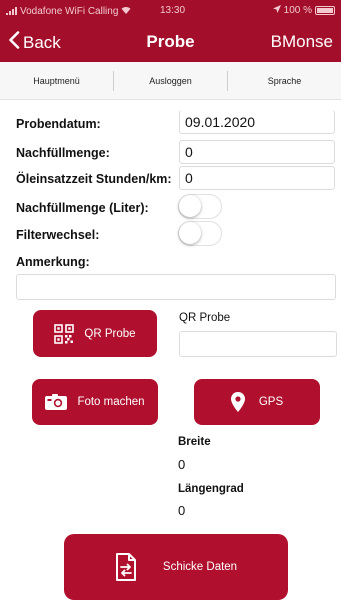 The height and width of the screenshot is (601, 341). I want to click on menu-item-ausloggen: Ausloggen, so click(170, 81).